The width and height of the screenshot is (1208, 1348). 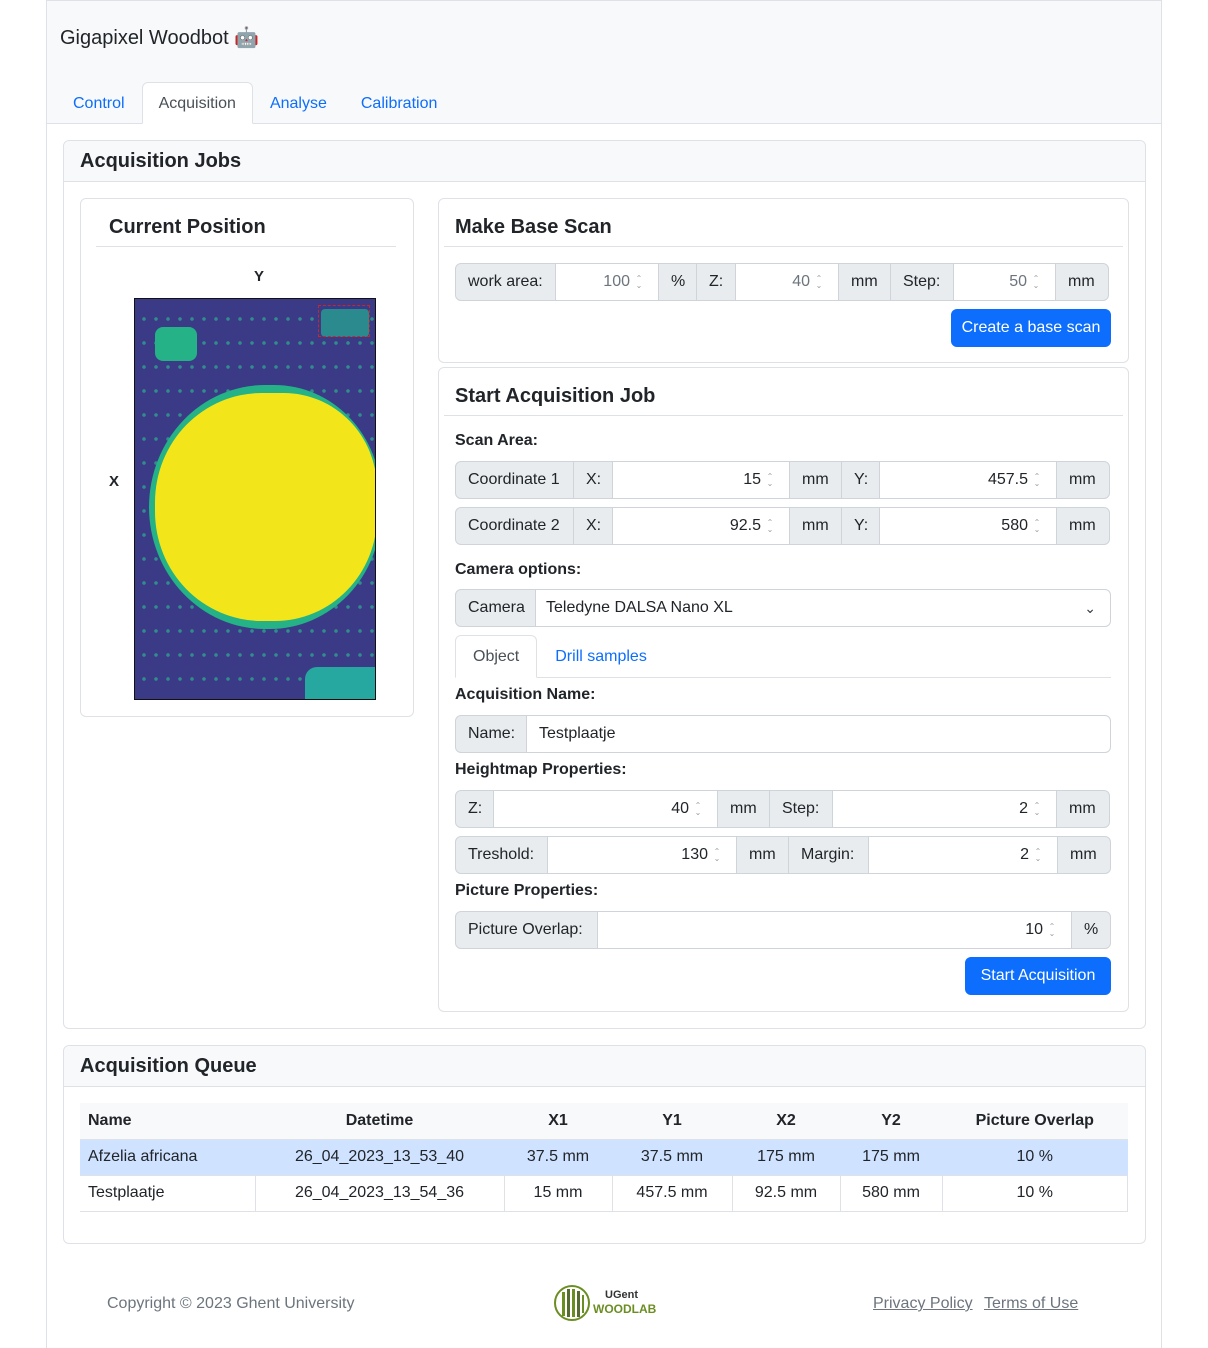 What do you see at coordinates (642, 855) in the screenshot?
I see `threshold-input: 130 ⌃ ⌄` at bounding box center [642, 855].